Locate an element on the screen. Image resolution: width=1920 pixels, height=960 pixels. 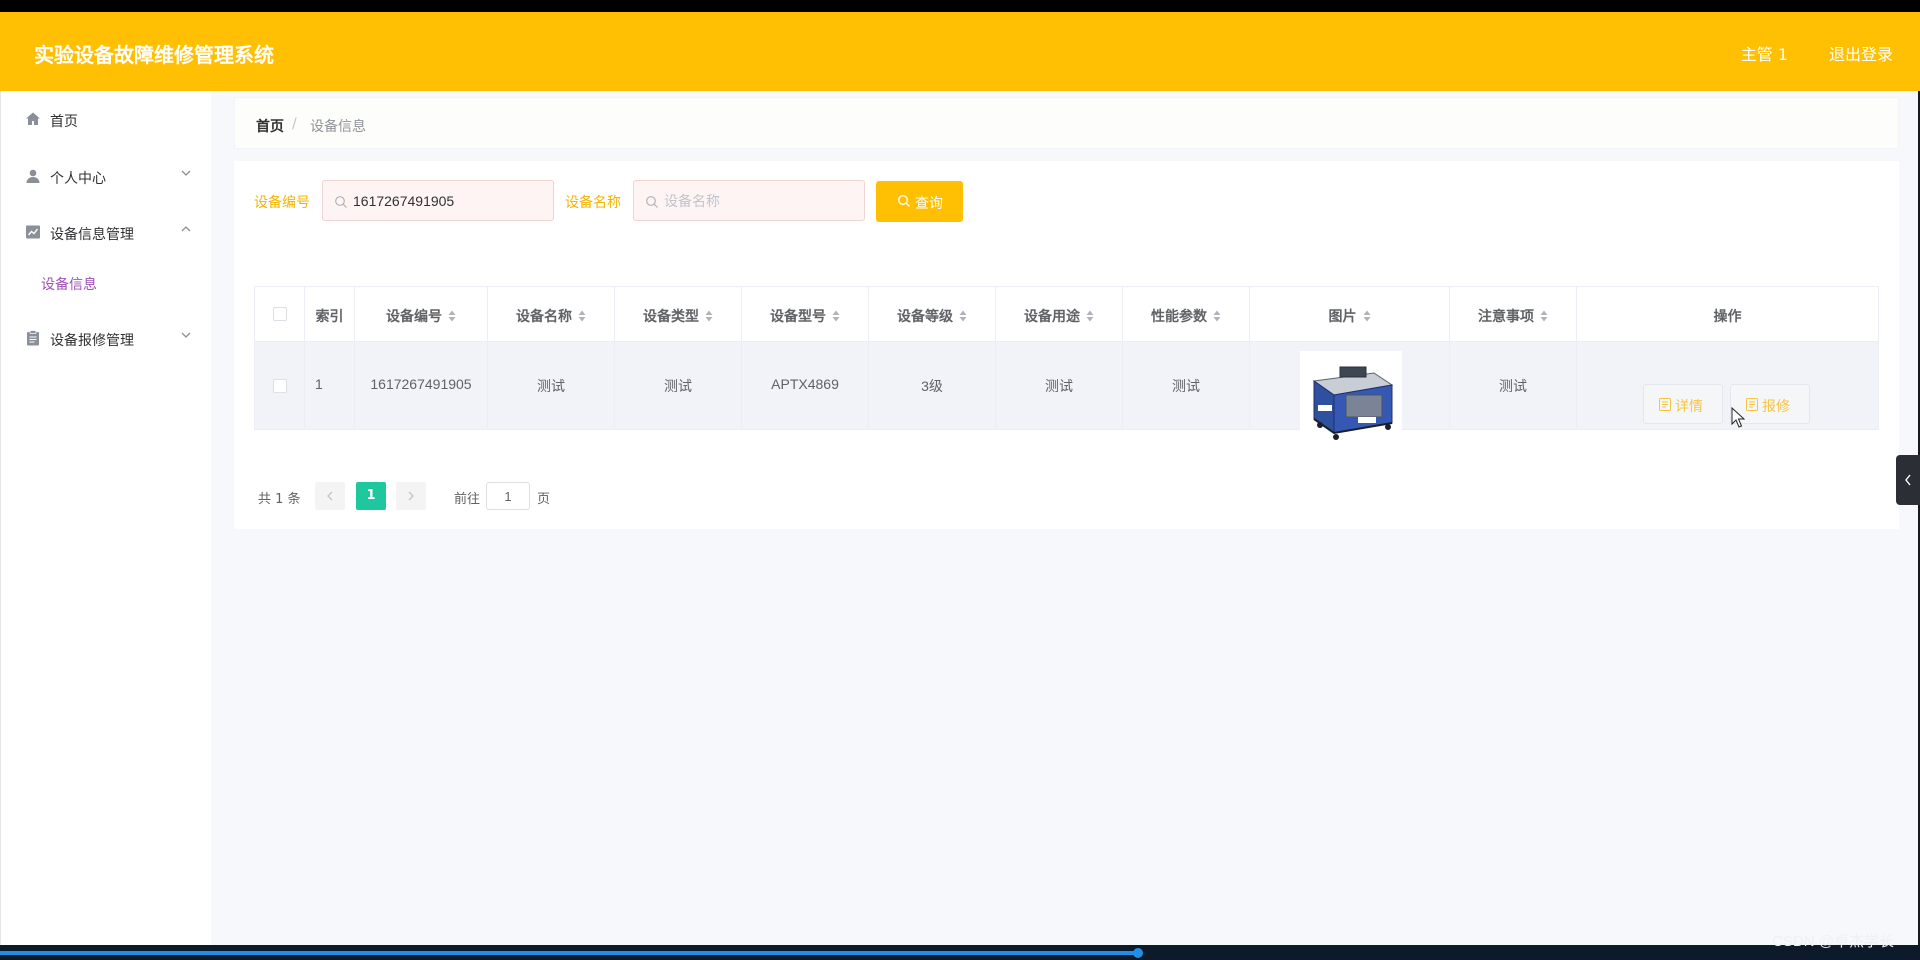
column-header: 设备等级 is located at coordinates (932, 314).